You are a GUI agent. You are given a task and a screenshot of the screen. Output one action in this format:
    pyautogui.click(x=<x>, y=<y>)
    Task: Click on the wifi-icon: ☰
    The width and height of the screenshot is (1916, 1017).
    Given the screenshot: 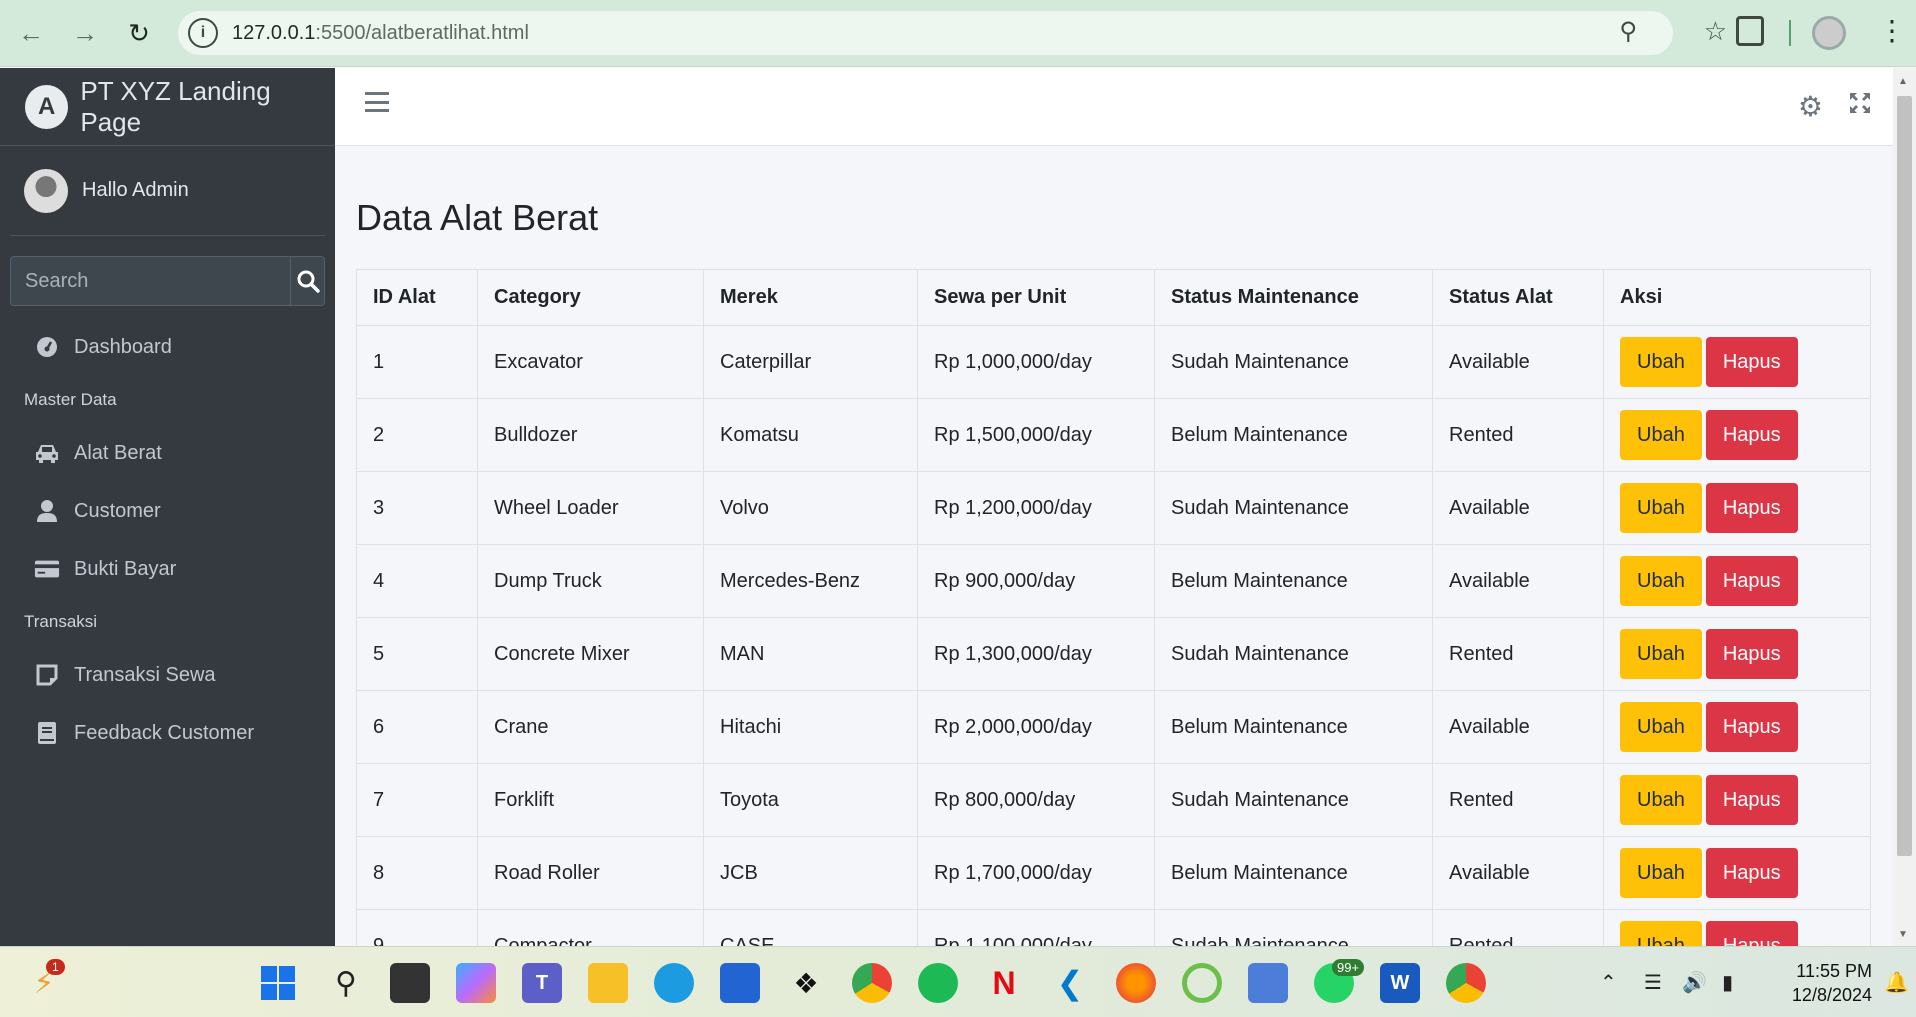 What is the action you would take?
    pyautogui.click(x=1653, y=982)
    